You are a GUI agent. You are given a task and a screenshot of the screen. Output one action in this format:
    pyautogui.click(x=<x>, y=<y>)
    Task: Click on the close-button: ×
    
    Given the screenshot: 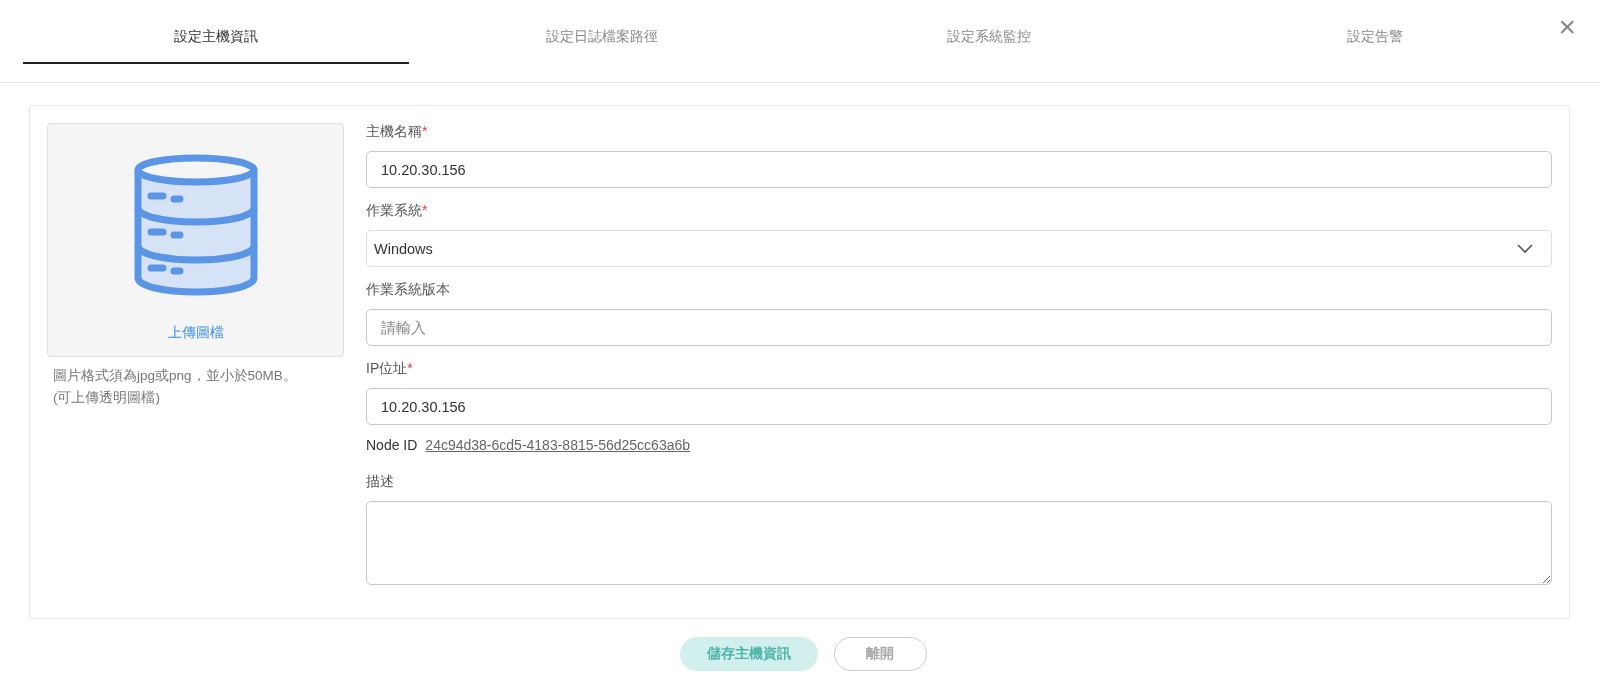 What is the action you would take?
    pyautogui.click(x=1567, y=27)
    